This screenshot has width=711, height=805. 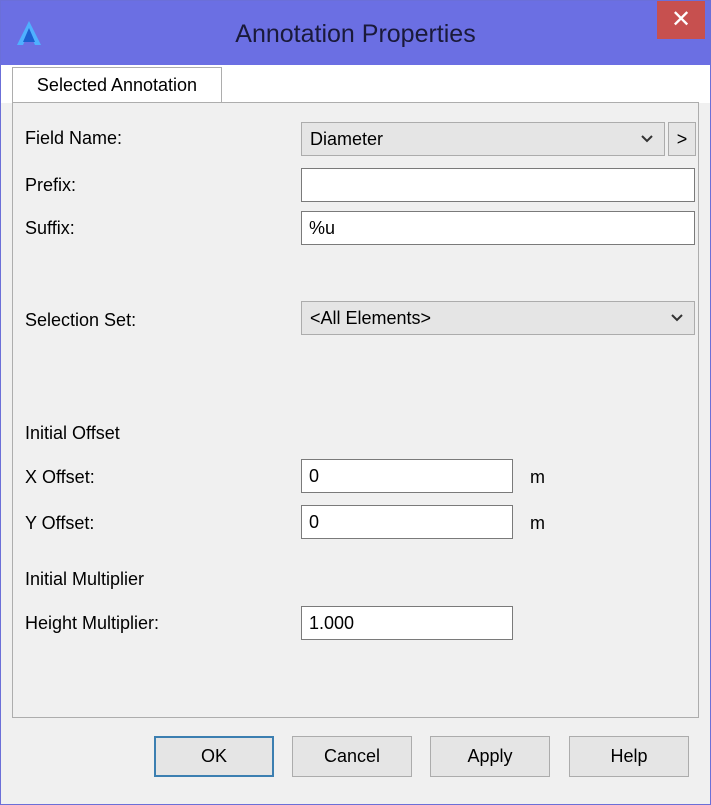 I want to click on cancel-button: Cancel, so click(x=352, y=756).